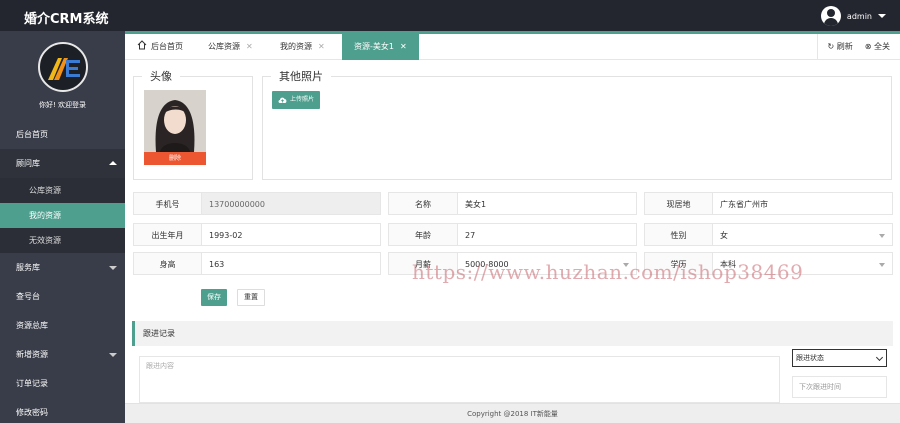 The image size is (900, 423). Describe the element at coordinates (547, 234) in the screenshot. I see `age-field: 27` at that location.